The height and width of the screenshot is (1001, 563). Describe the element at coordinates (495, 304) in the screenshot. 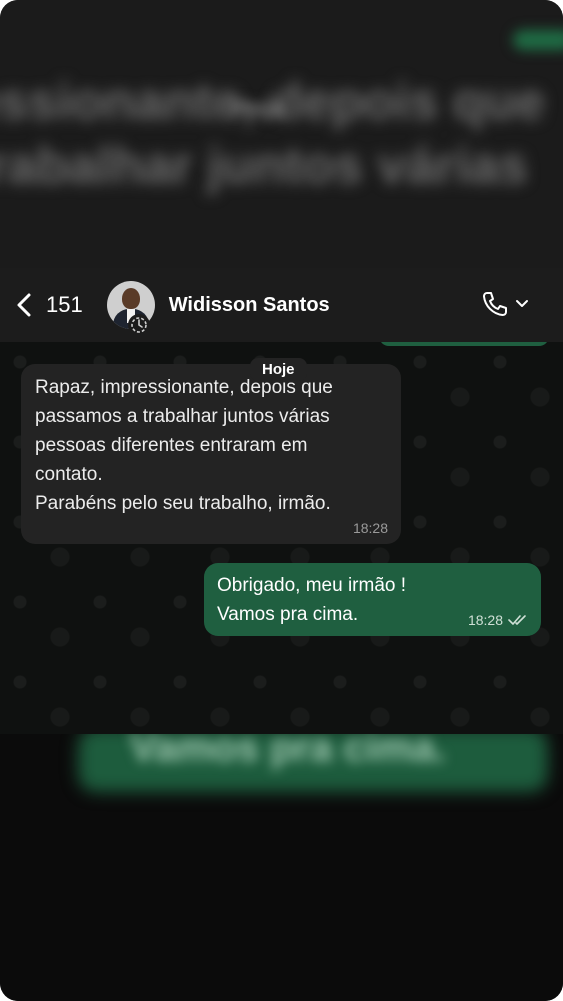

I see `phone-icon` at that location.